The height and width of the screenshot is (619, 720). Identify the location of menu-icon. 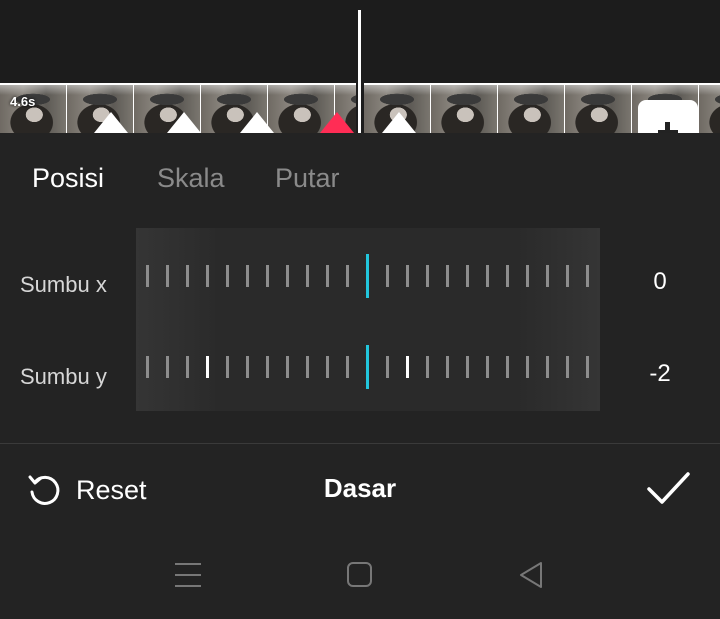
(188, 575).